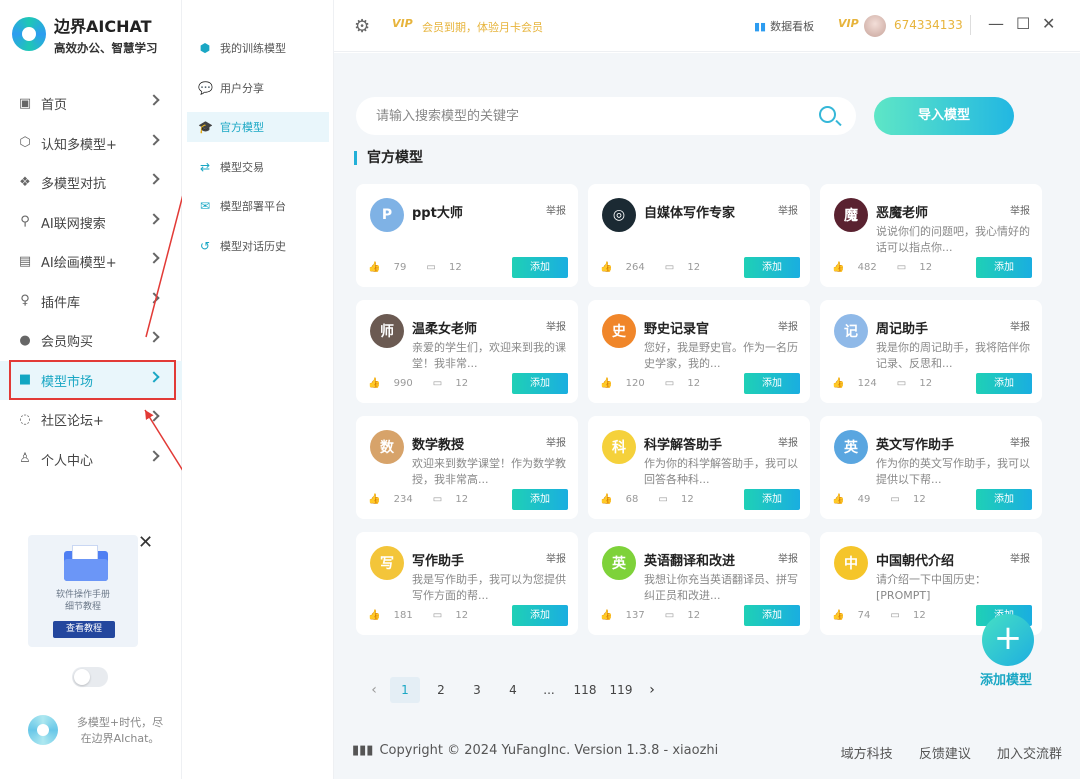 Image resolution: width=1080 pixels, height=779 pixels. Describe the element at coordinates (91, 262) in the screenshot. I see `nav-item-ai-painting: ▤ AI绘画模型+` at that location.